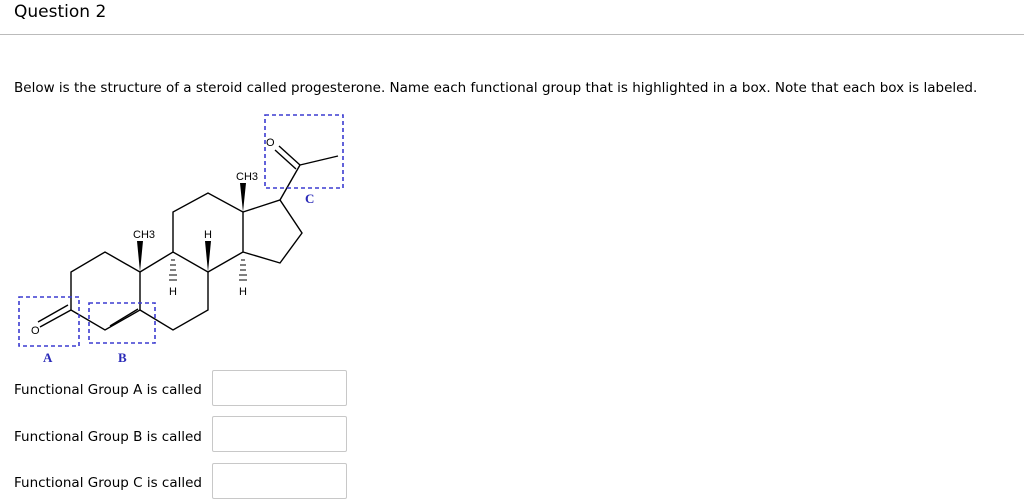 The height and width of the screenshot is (504, 1024). What do you see at coordinates (108, 390) in the screenshot?
I see `field-label-a: Functional Group A is called` at bounding box center [108, 390].